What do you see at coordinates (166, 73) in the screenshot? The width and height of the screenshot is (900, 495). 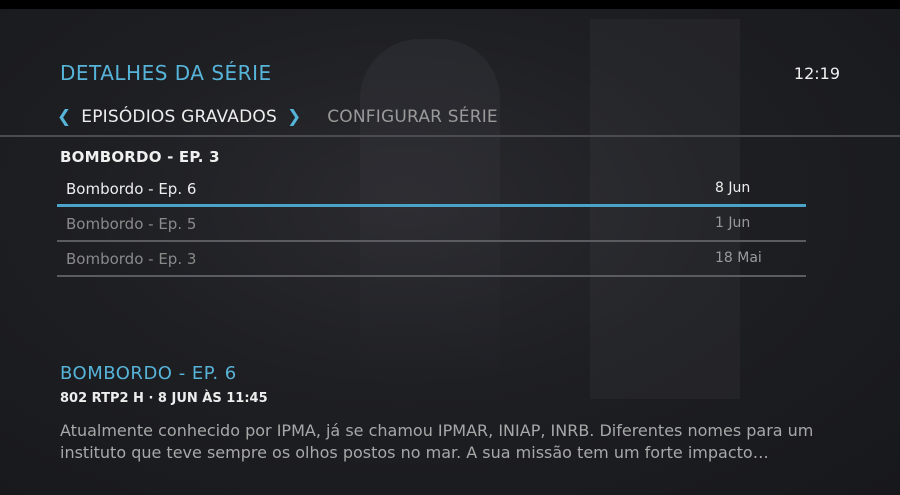 I see `page-title: DETALHES DA SÉRIE` at bounding box center [166, 73].